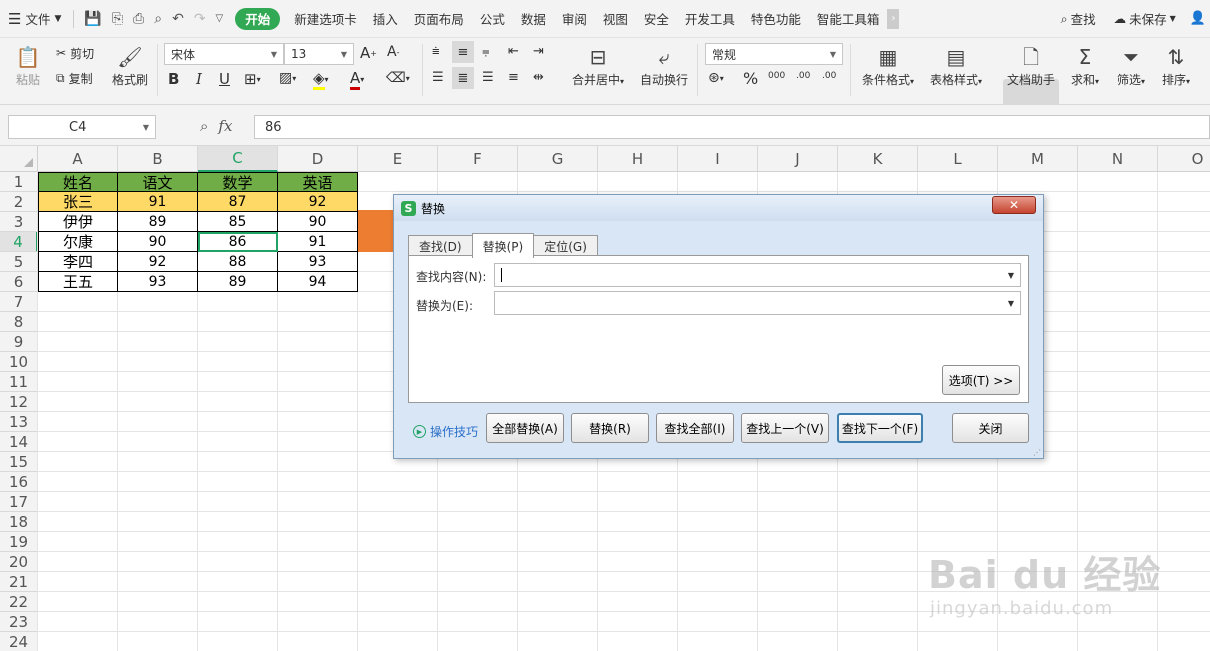  I want to click on table-cell: 85, so click(238, 222).